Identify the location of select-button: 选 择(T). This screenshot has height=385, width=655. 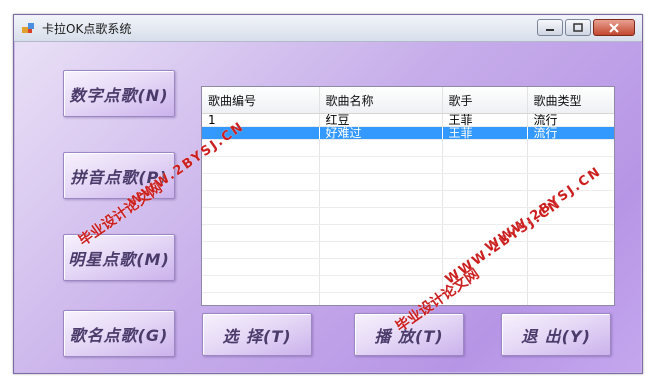
(257, 334).